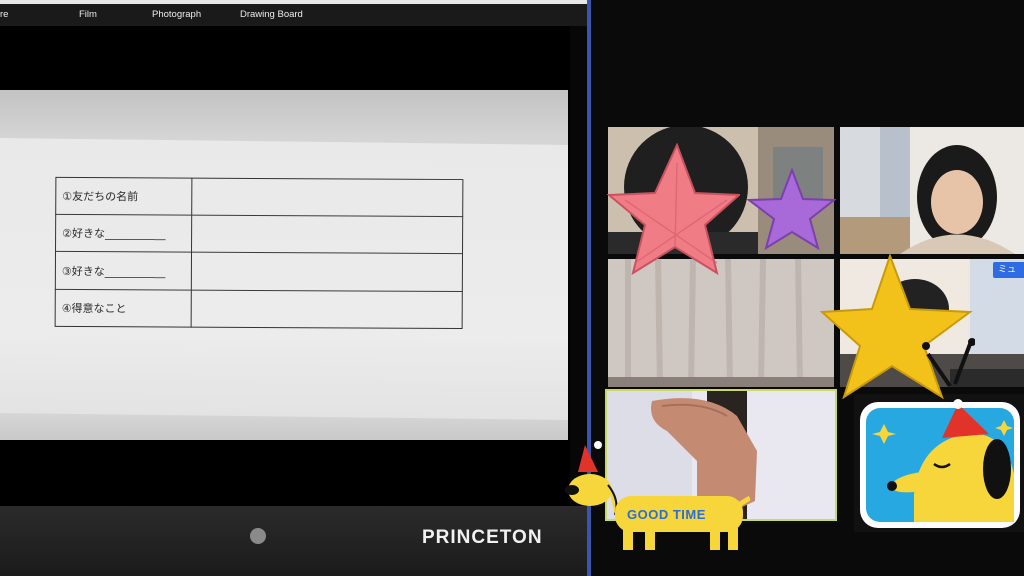  Describe the element at coordinates (100, 196) in the screenshot. I see `row-label: ①友だちの名前` at that location.